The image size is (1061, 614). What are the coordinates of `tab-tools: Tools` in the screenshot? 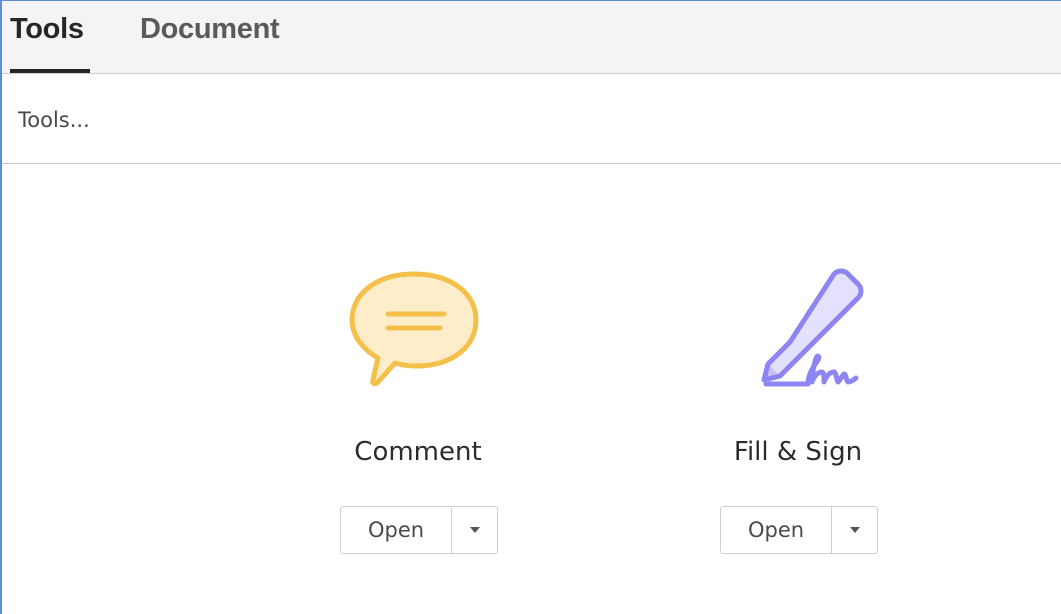 It's located at (47, 29).